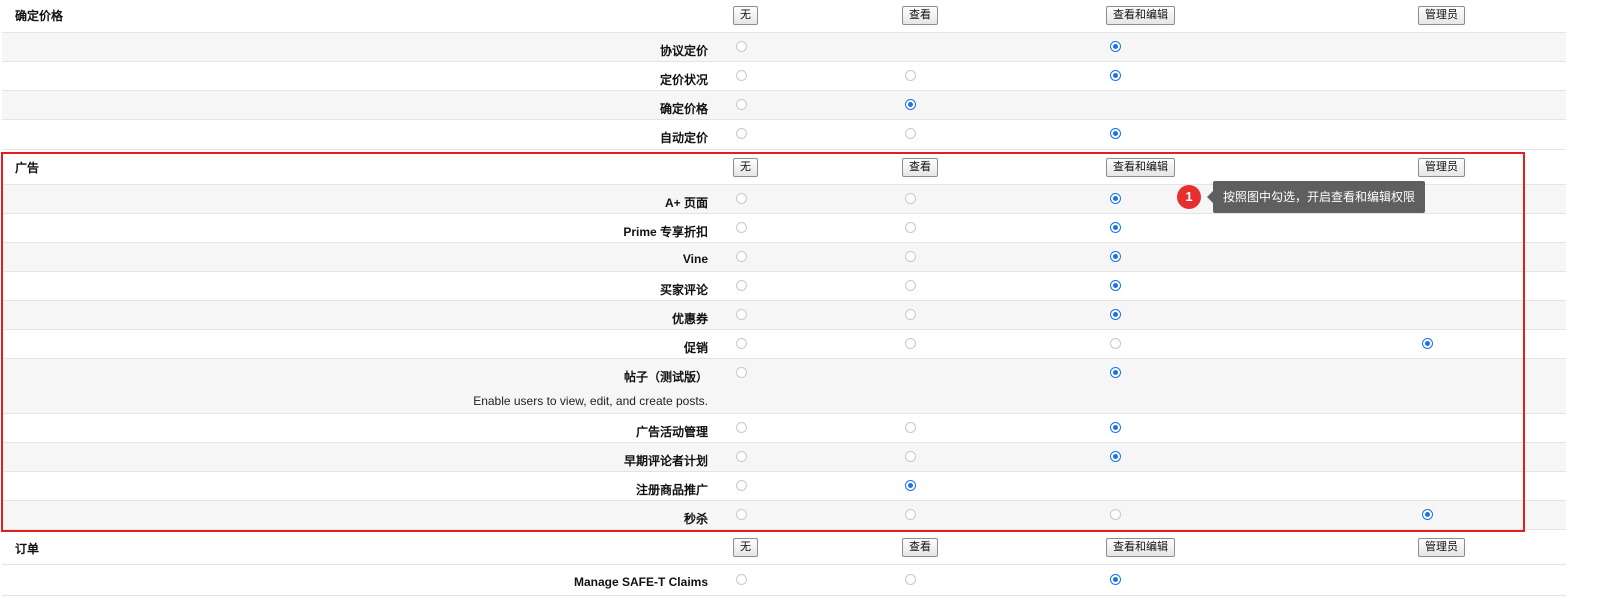  I want to click on permission-label: 优惠券, so click(689, 319).